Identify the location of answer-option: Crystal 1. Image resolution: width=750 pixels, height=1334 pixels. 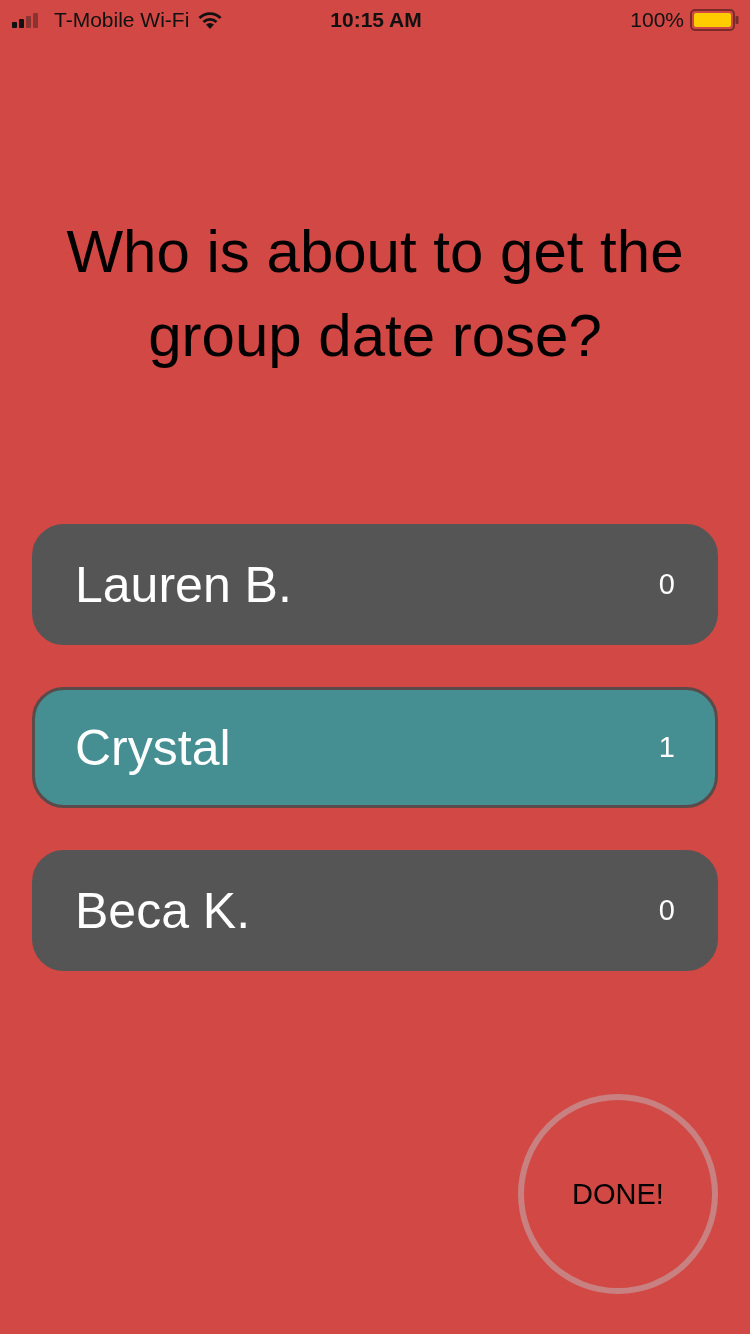
(375, 747).